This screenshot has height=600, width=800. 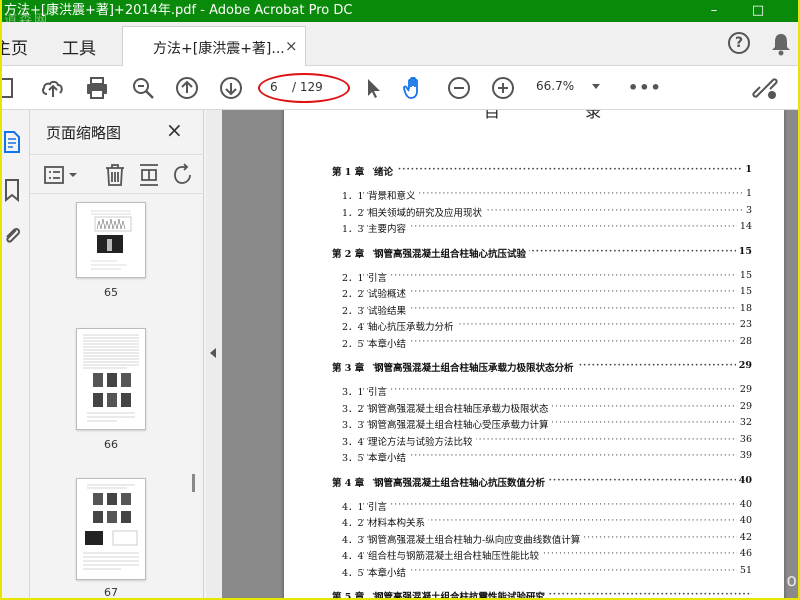 I want to click on toc-title: 材料本构关系, so click(x=398, y=522).